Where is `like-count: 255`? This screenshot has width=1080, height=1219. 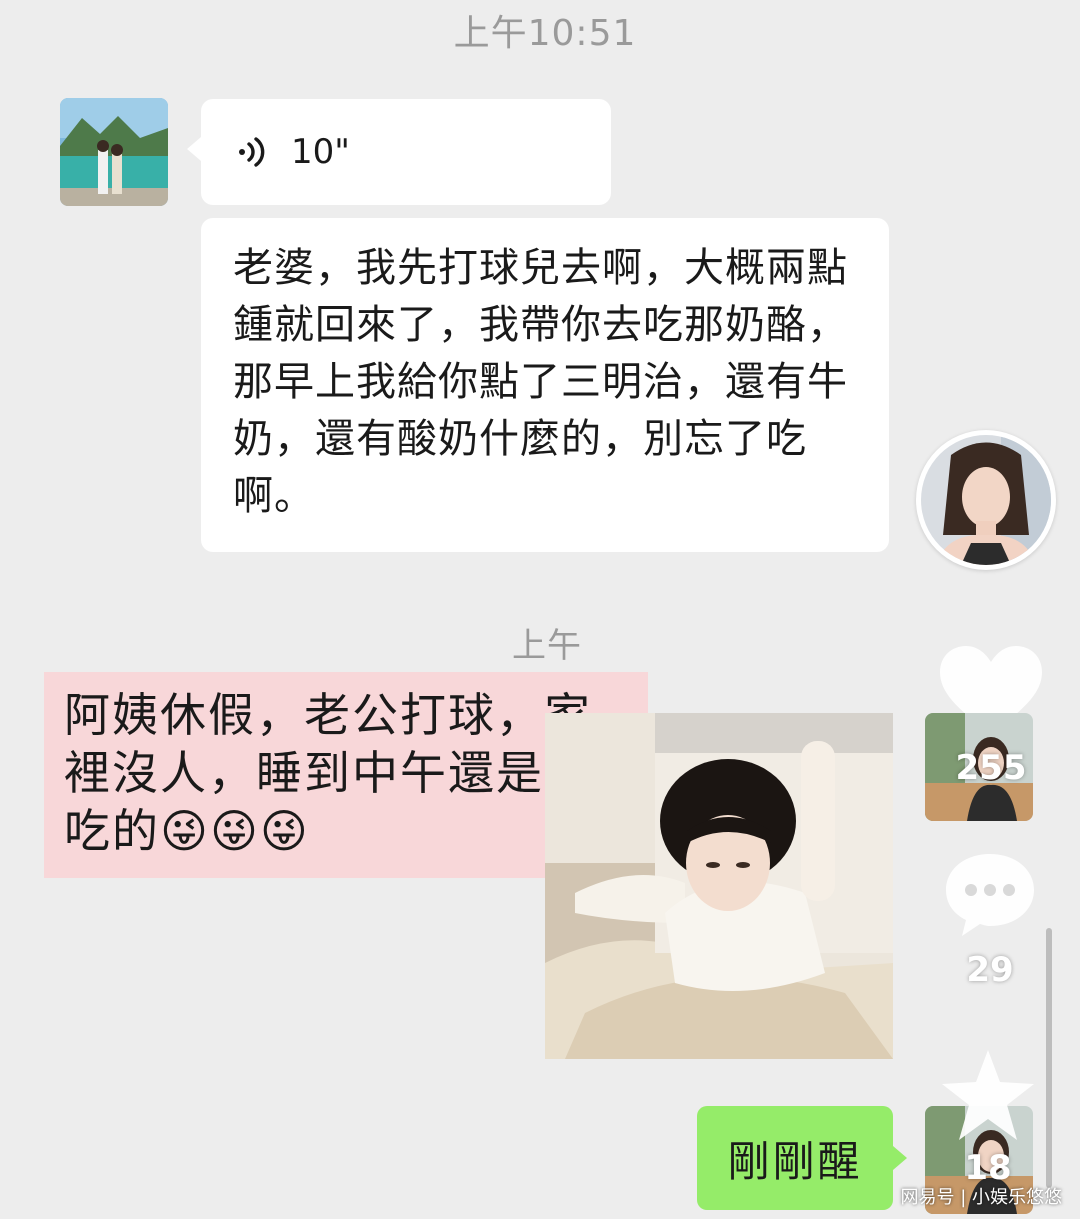
like-count: 255 is located at coordinates (991, 768).